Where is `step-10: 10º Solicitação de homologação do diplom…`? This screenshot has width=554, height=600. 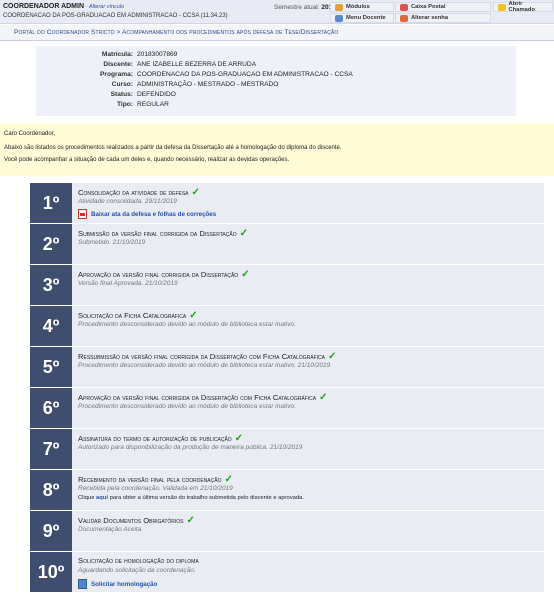
step-10: 10º Solicitação de homologação do diplom… is located at coordinates (287, 572).